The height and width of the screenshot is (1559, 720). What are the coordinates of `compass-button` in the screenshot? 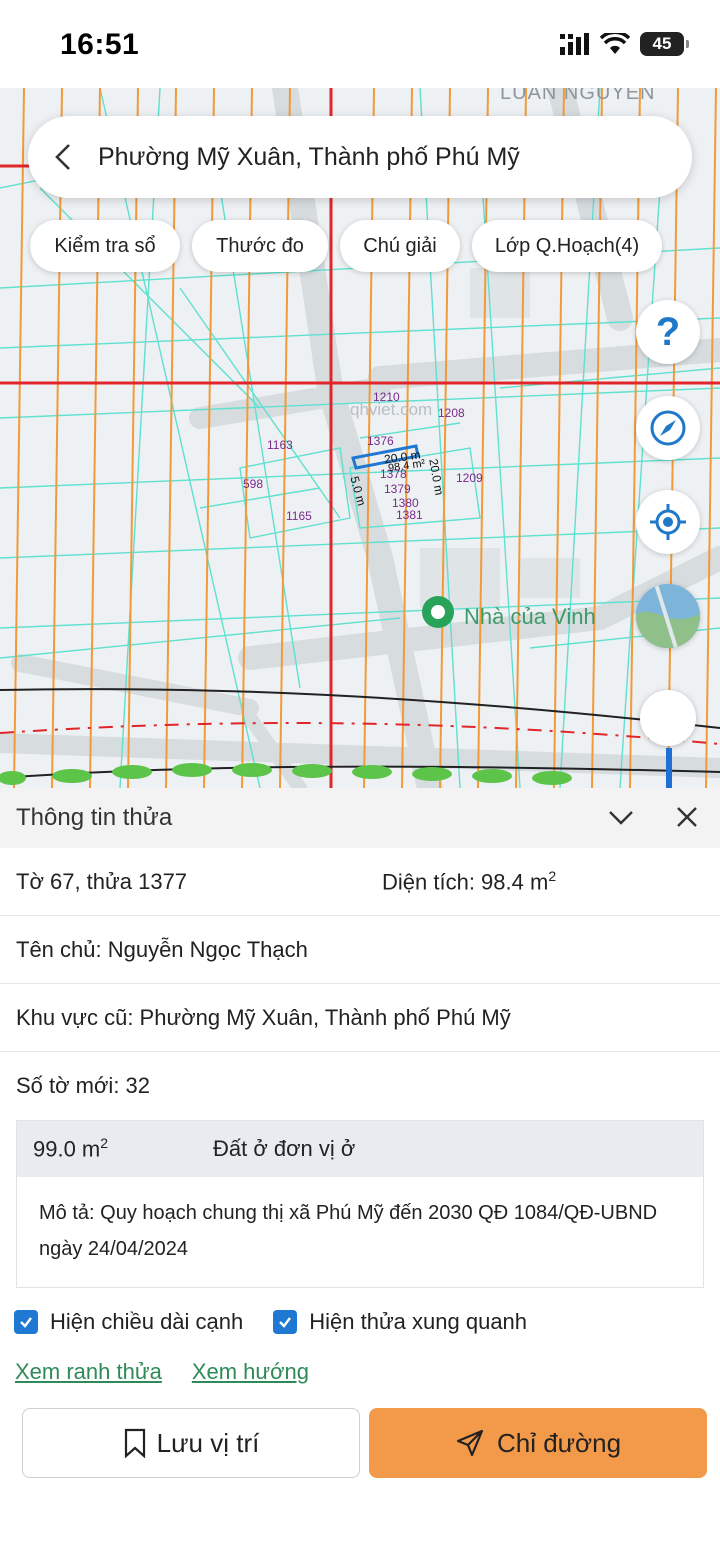 It's located at (668, 428).